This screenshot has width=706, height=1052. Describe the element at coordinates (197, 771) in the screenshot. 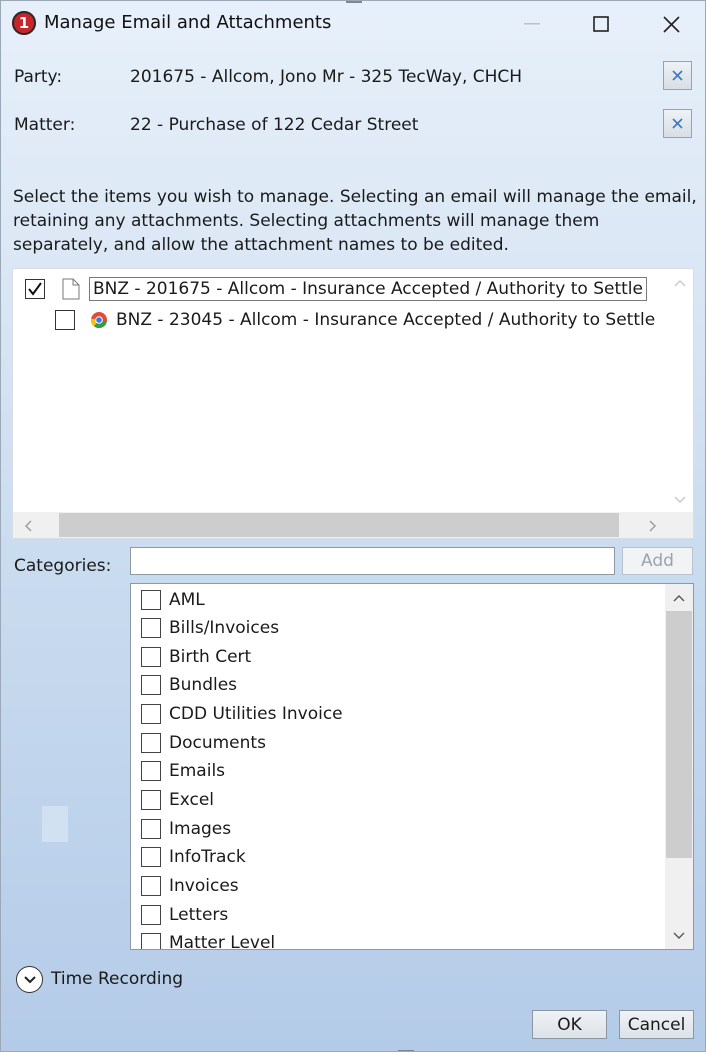

I see `category-label: Emails` at that location.